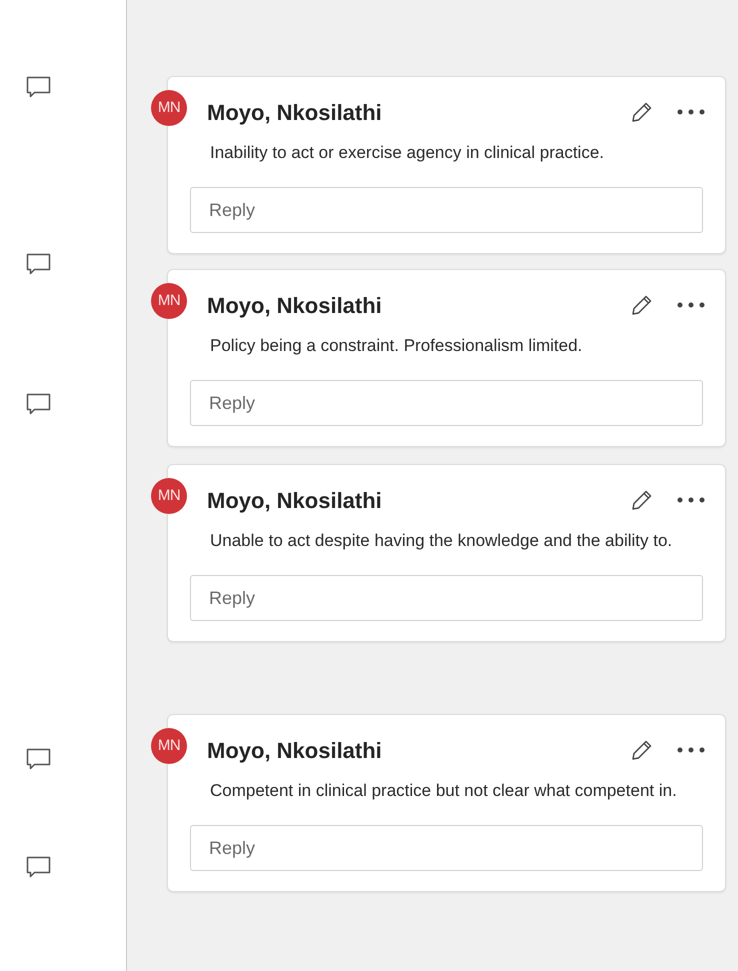 This screenshot has width=738, height=971. What do you see at coordinates (441, 541) in the screenshot?
I see `comment-text: Unable to act despite having the knowledge and the ability to.` at bounding box center [441, 541].